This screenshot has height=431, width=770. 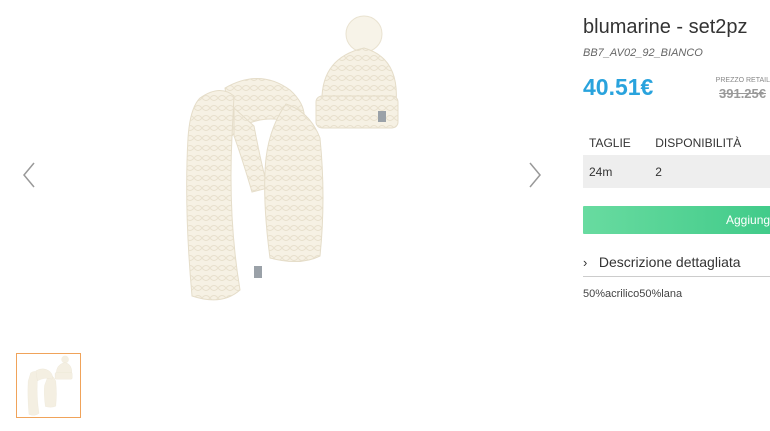 What do you see at coordinates (665, 27) in the screenshot?
I see `product-title: blumarine - set2pz` at bounding box center [665, 27].